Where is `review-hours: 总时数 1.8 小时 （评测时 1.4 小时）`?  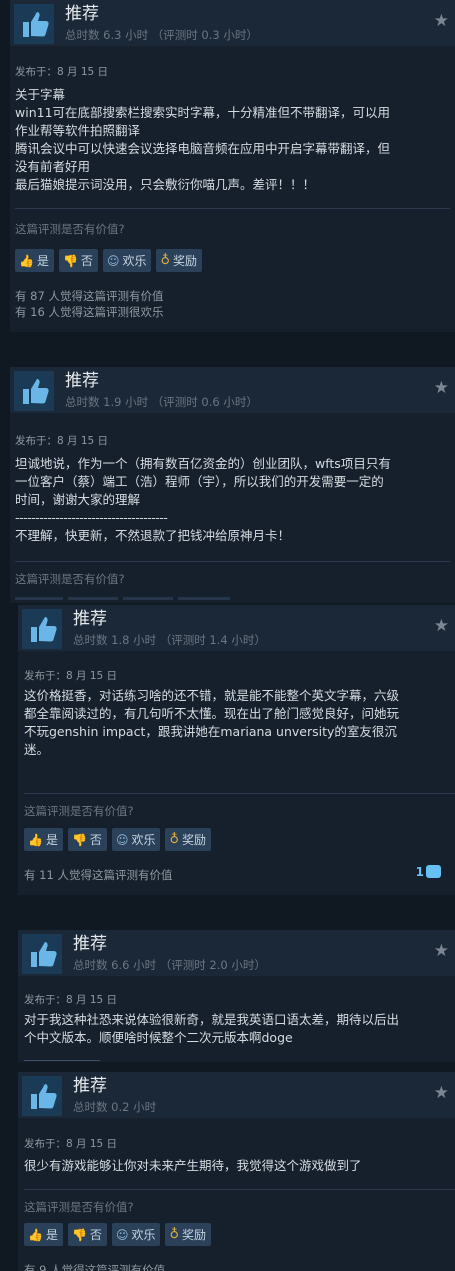 review-hours: 总时数 1.8 小时 （评测时 1.4 小时） is located at coordinates (169, 640).